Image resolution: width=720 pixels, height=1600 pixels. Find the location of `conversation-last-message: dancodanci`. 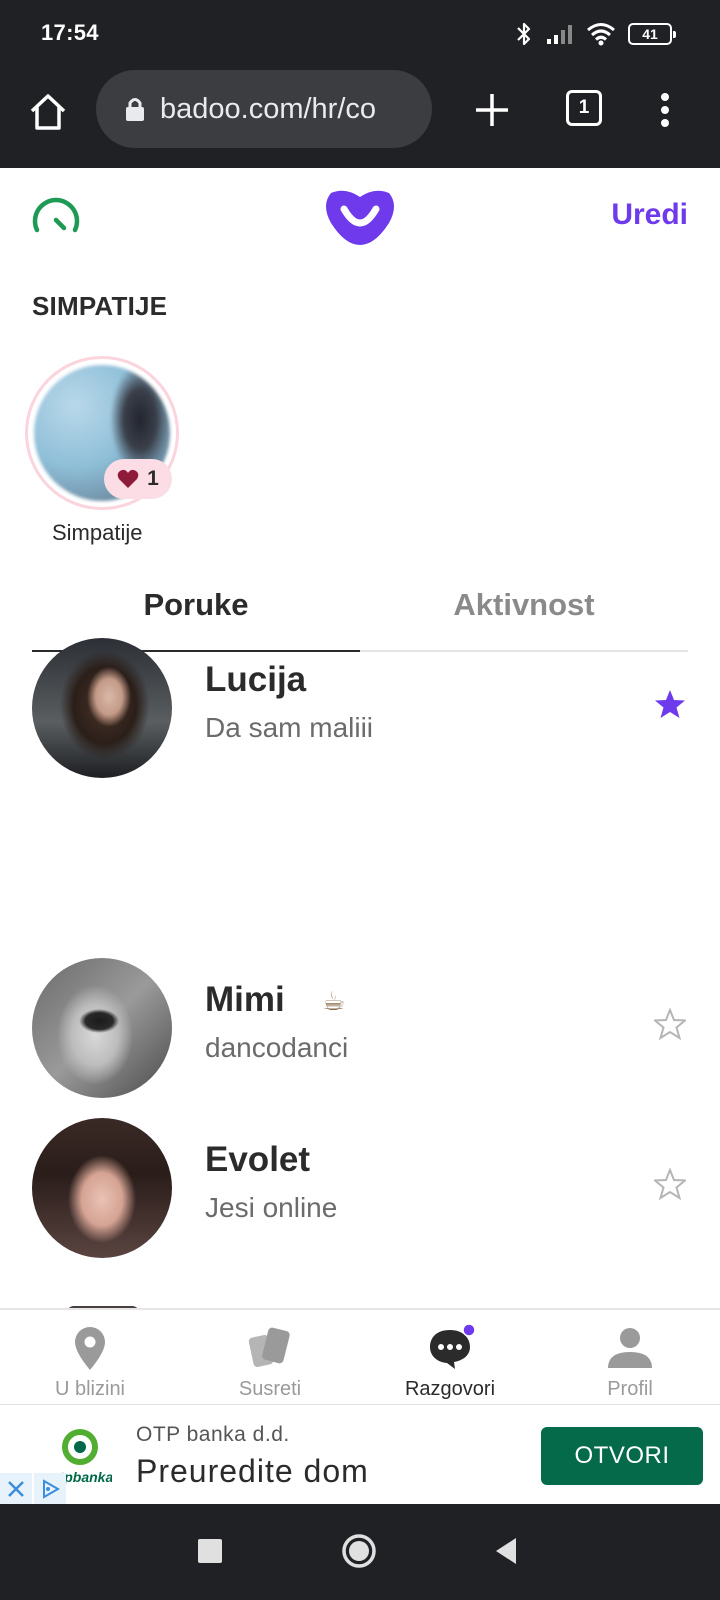

conversation-last-message: dancodanci is located at coordinates (277, 1047).